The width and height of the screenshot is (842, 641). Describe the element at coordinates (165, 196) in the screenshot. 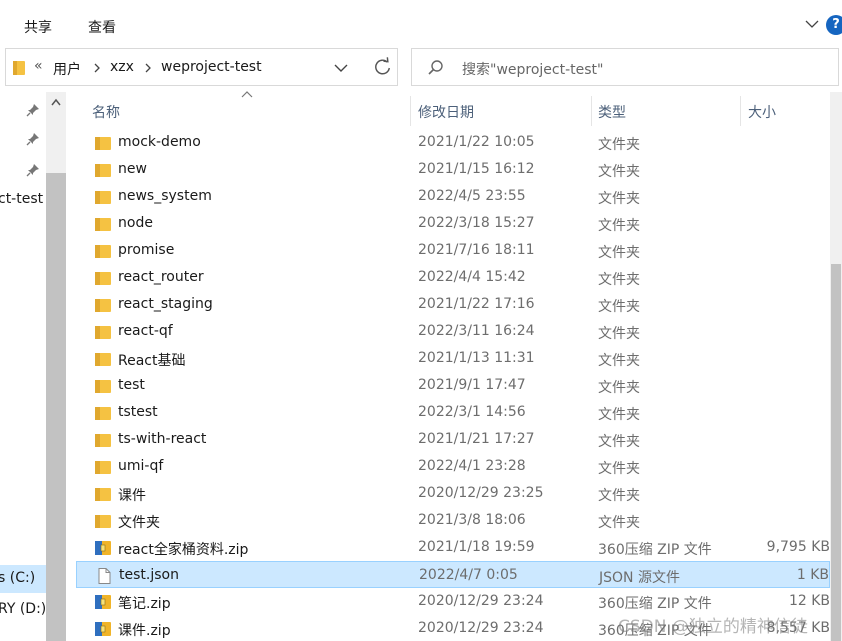

I see `file-name: news_system` at that location.